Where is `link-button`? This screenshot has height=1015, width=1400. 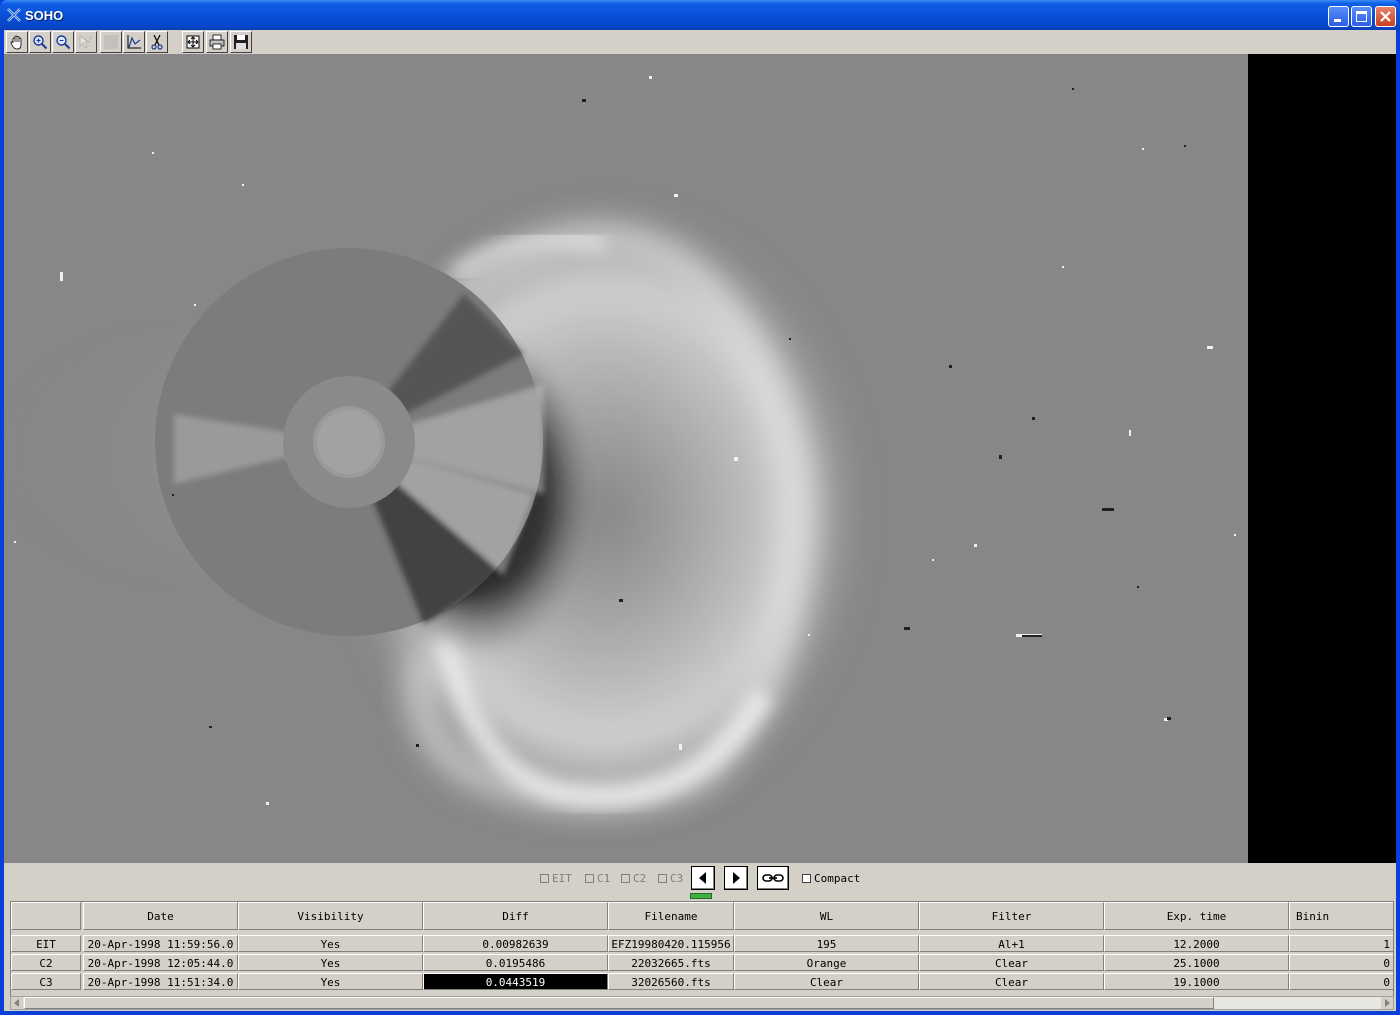 link-button is located at coordinates (773, 878).